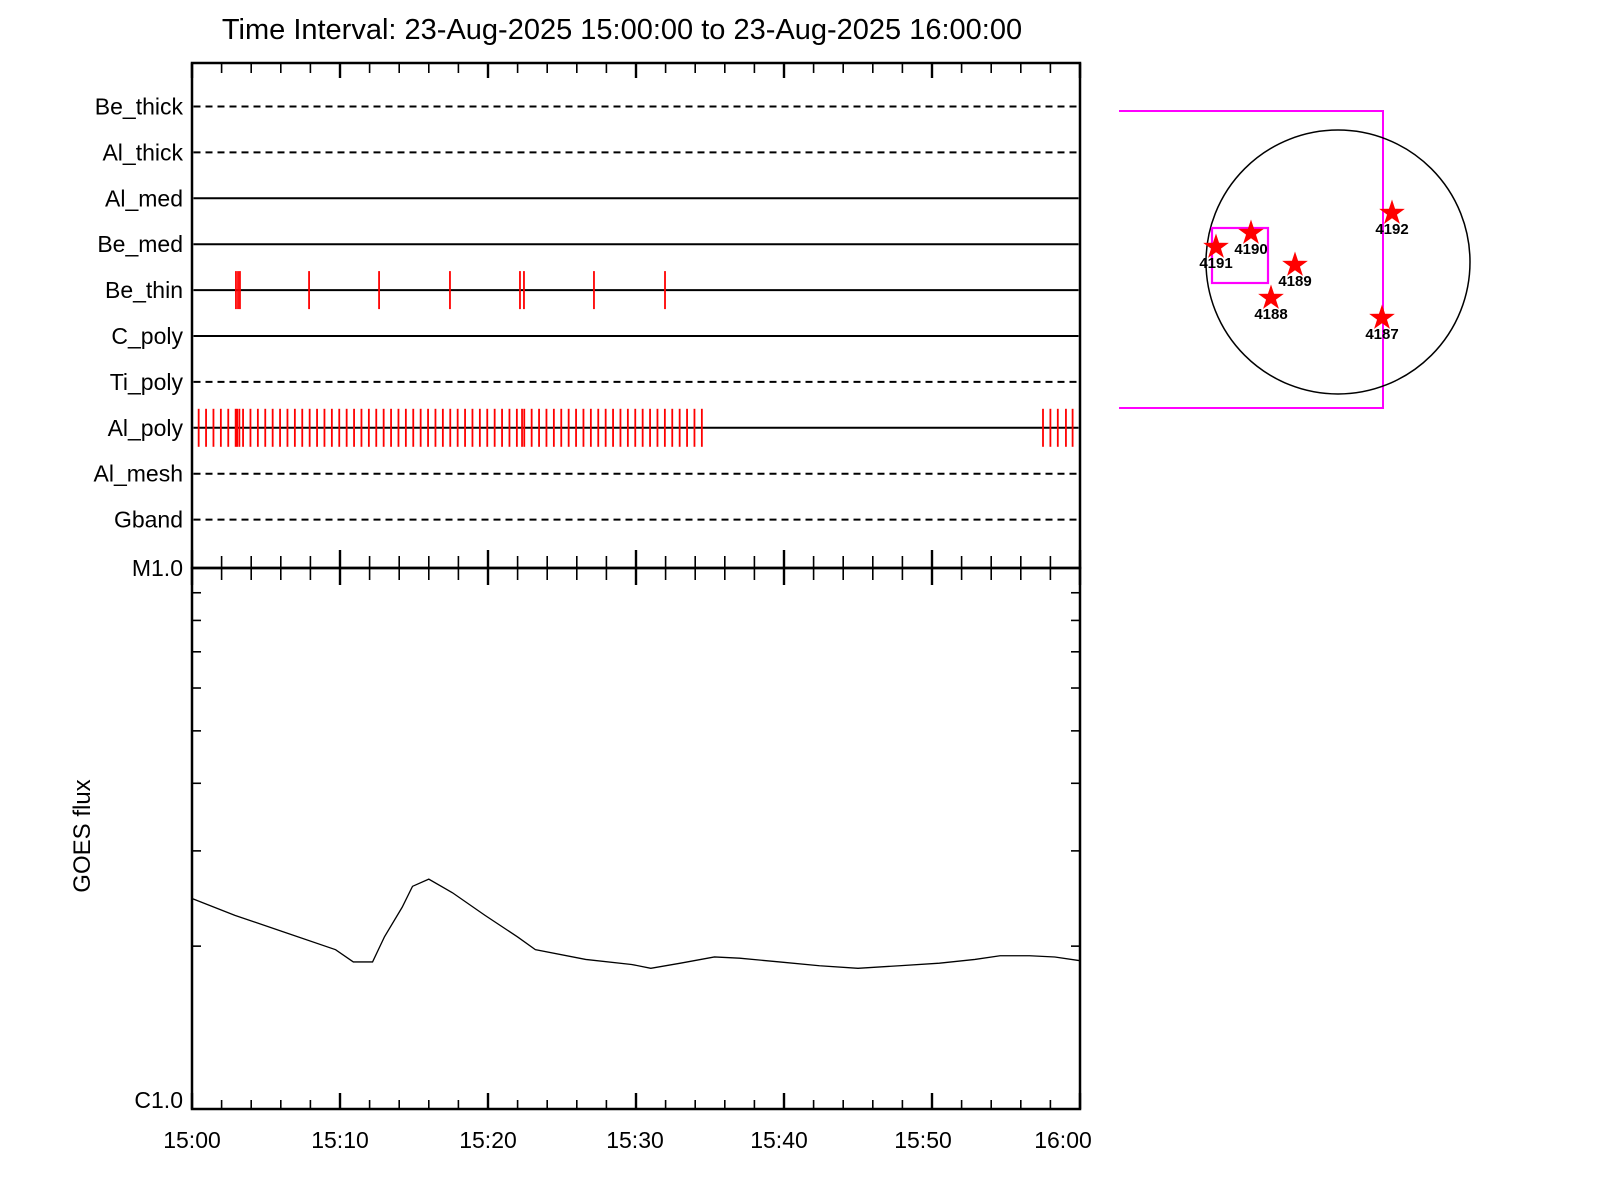 The image size is (1600, 1200). What do you see at coordinates (1250, 249) in the screenshot?
I see `active-region-label: 4190` at bounding box center [1250, 249].